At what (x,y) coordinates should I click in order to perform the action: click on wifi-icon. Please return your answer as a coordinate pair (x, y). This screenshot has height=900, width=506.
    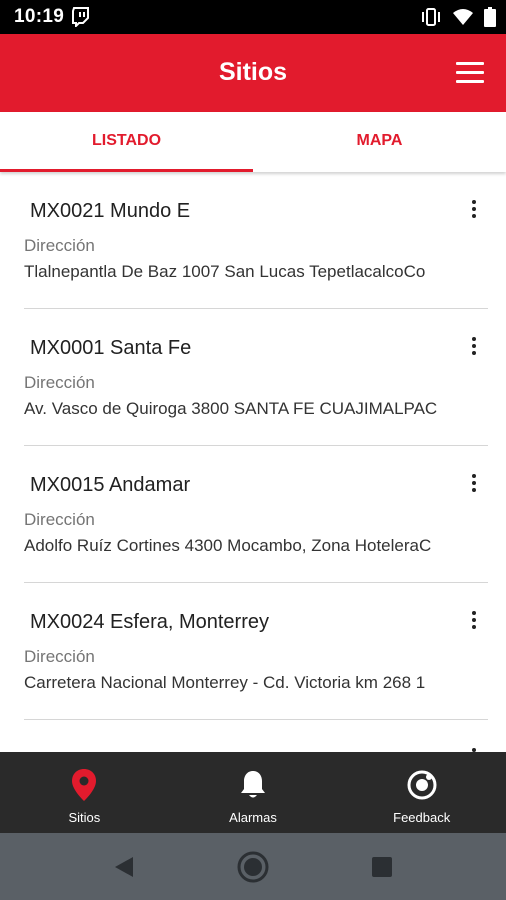
    Looking at the image, I should click on (463, 17).